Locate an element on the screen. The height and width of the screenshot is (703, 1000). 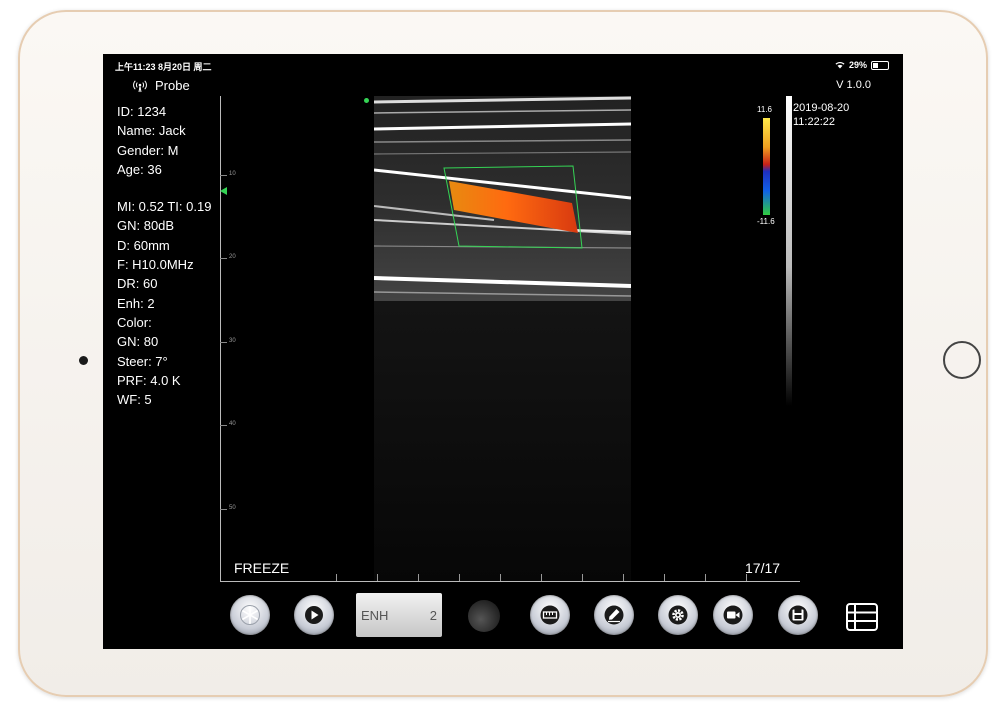
enhancement-control: ENH 2 is located at coordinates (399, 615).